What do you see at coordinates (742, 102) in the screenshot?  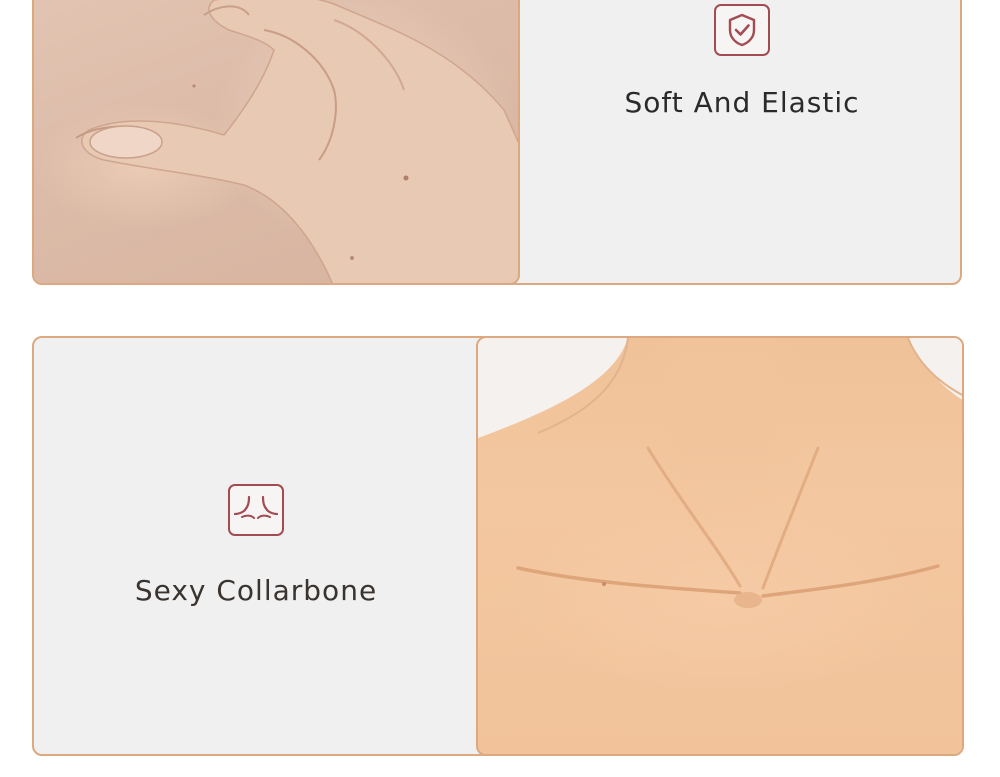 I see `feature-title-soft-elastic: Soft And Elastic` at bounding box center [742, 102].